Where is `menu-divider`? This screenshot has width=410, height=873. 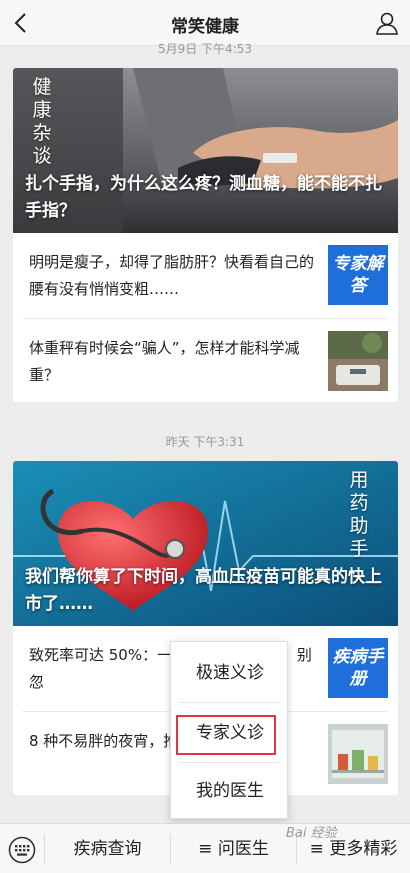 menu-divider is located at coordinates (229, 702).